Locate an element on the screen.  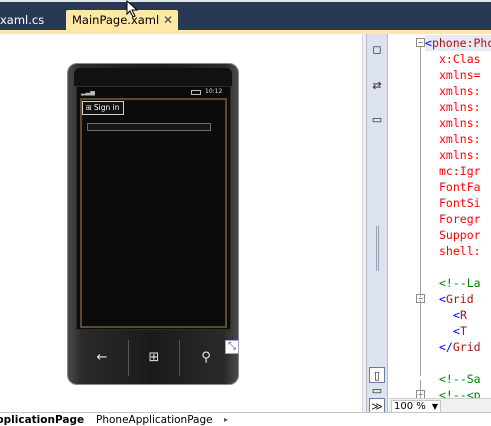
code-line: mc:Igr is located at coordinates (453, 171).